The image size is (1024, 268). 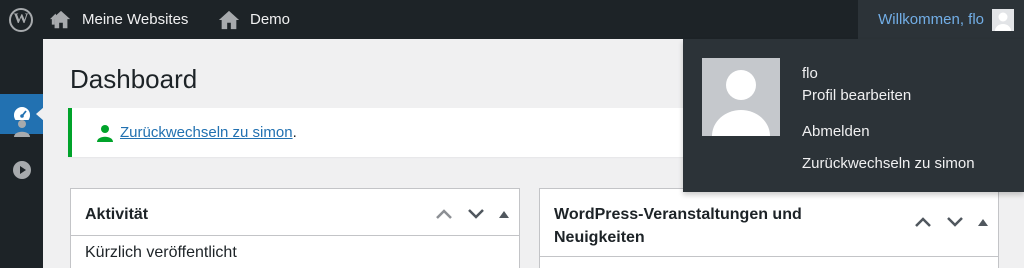 I want to click on user-avatar, so click(x=741, y=97).